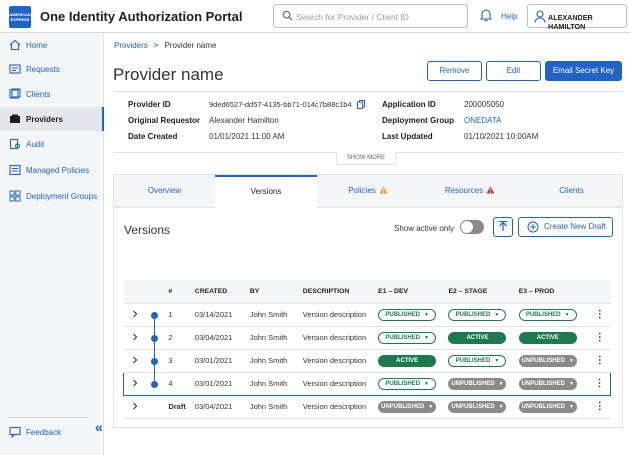 The height and width of the screenshot is (455, 631). I want to click on created-date: 03/01/2021, so click(222, 383).